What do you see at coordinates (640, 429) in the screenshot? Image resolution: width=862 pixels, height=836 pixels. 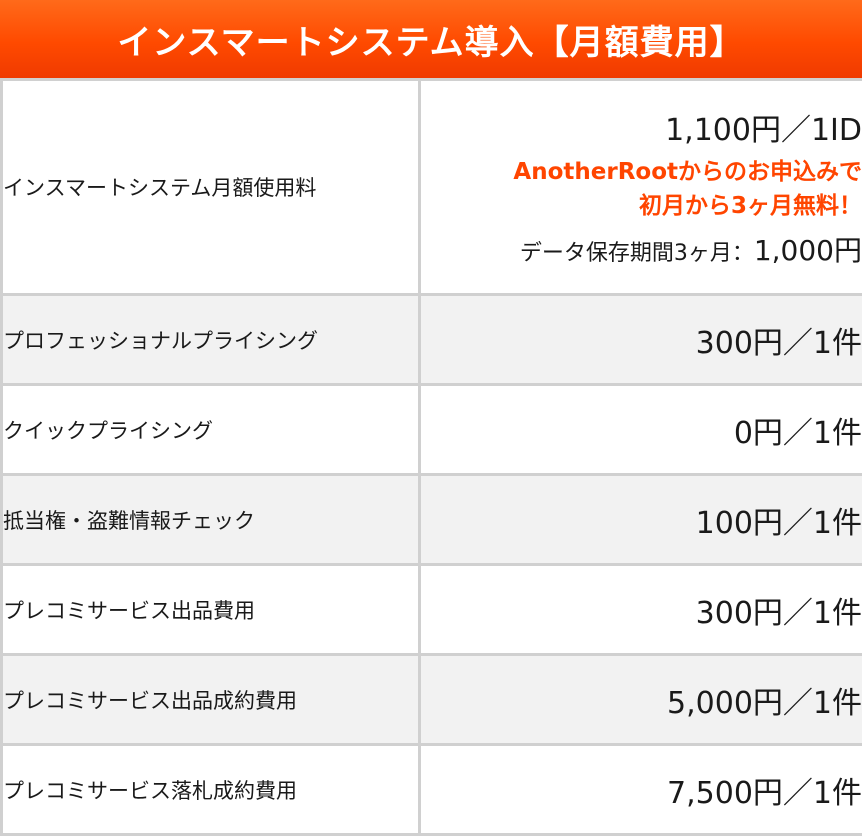 I see `fee-price: 0円／1件` at bounding box center [640, 429].